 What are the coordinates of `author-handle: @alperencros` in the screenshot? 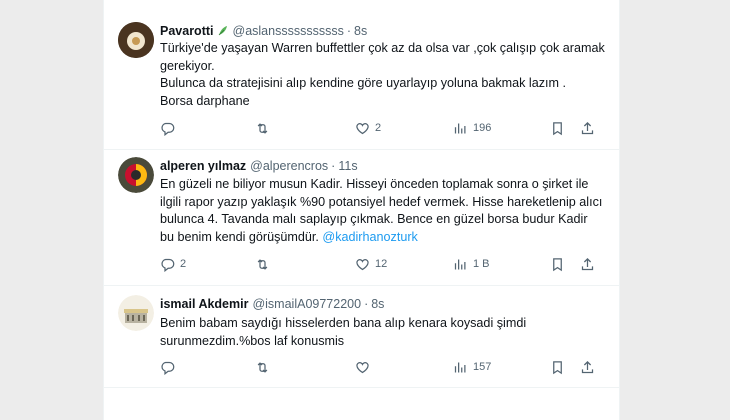 It's located at (289, 166).